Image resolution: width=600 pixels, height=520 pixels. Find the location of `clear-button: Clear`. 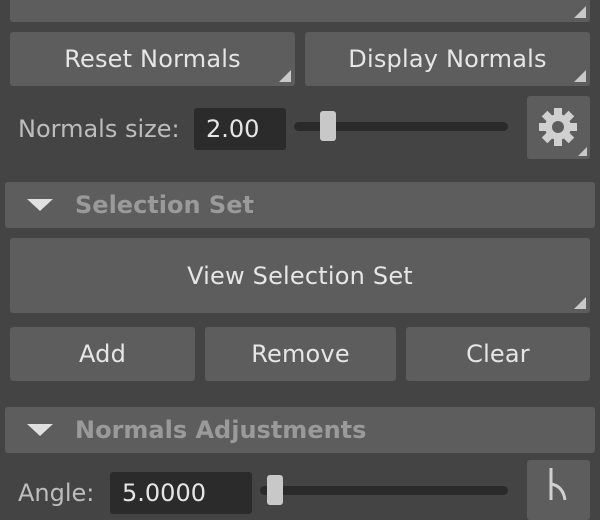

clear-button: Clear is located at coordinates (498, 354).